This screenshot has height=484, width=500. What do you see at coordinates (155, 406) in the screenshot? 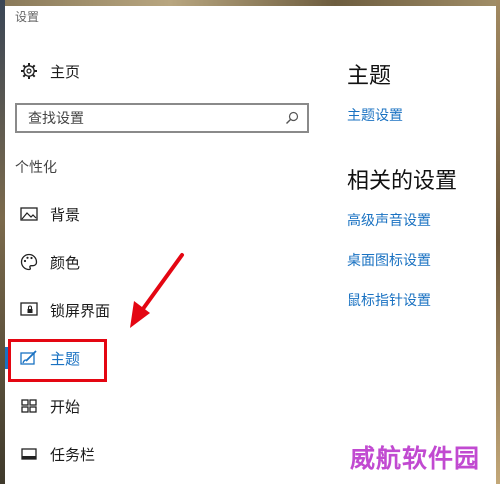
I see `sidebar-item-start: 开始` at bounding box center [155, 406].